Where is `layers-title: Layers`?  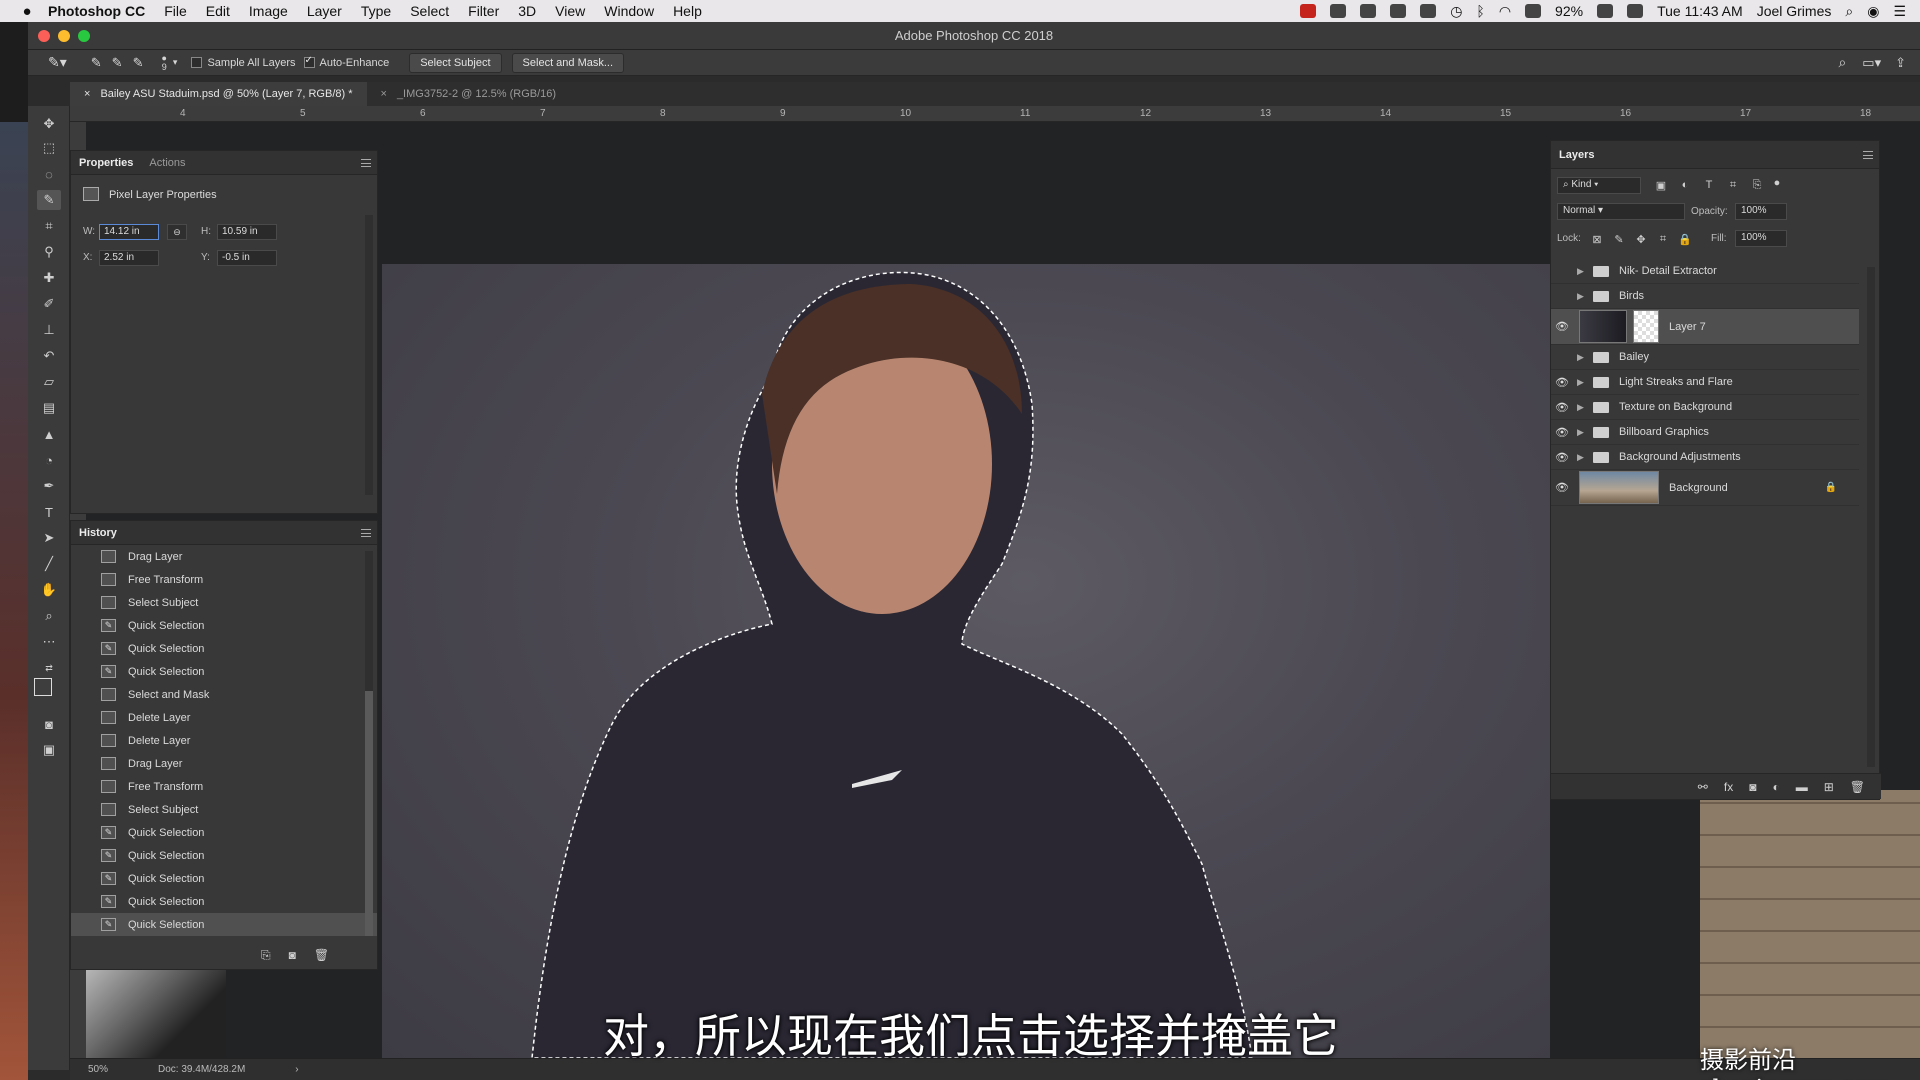 layers-title: Layers is located at coordinates (1576, 154).